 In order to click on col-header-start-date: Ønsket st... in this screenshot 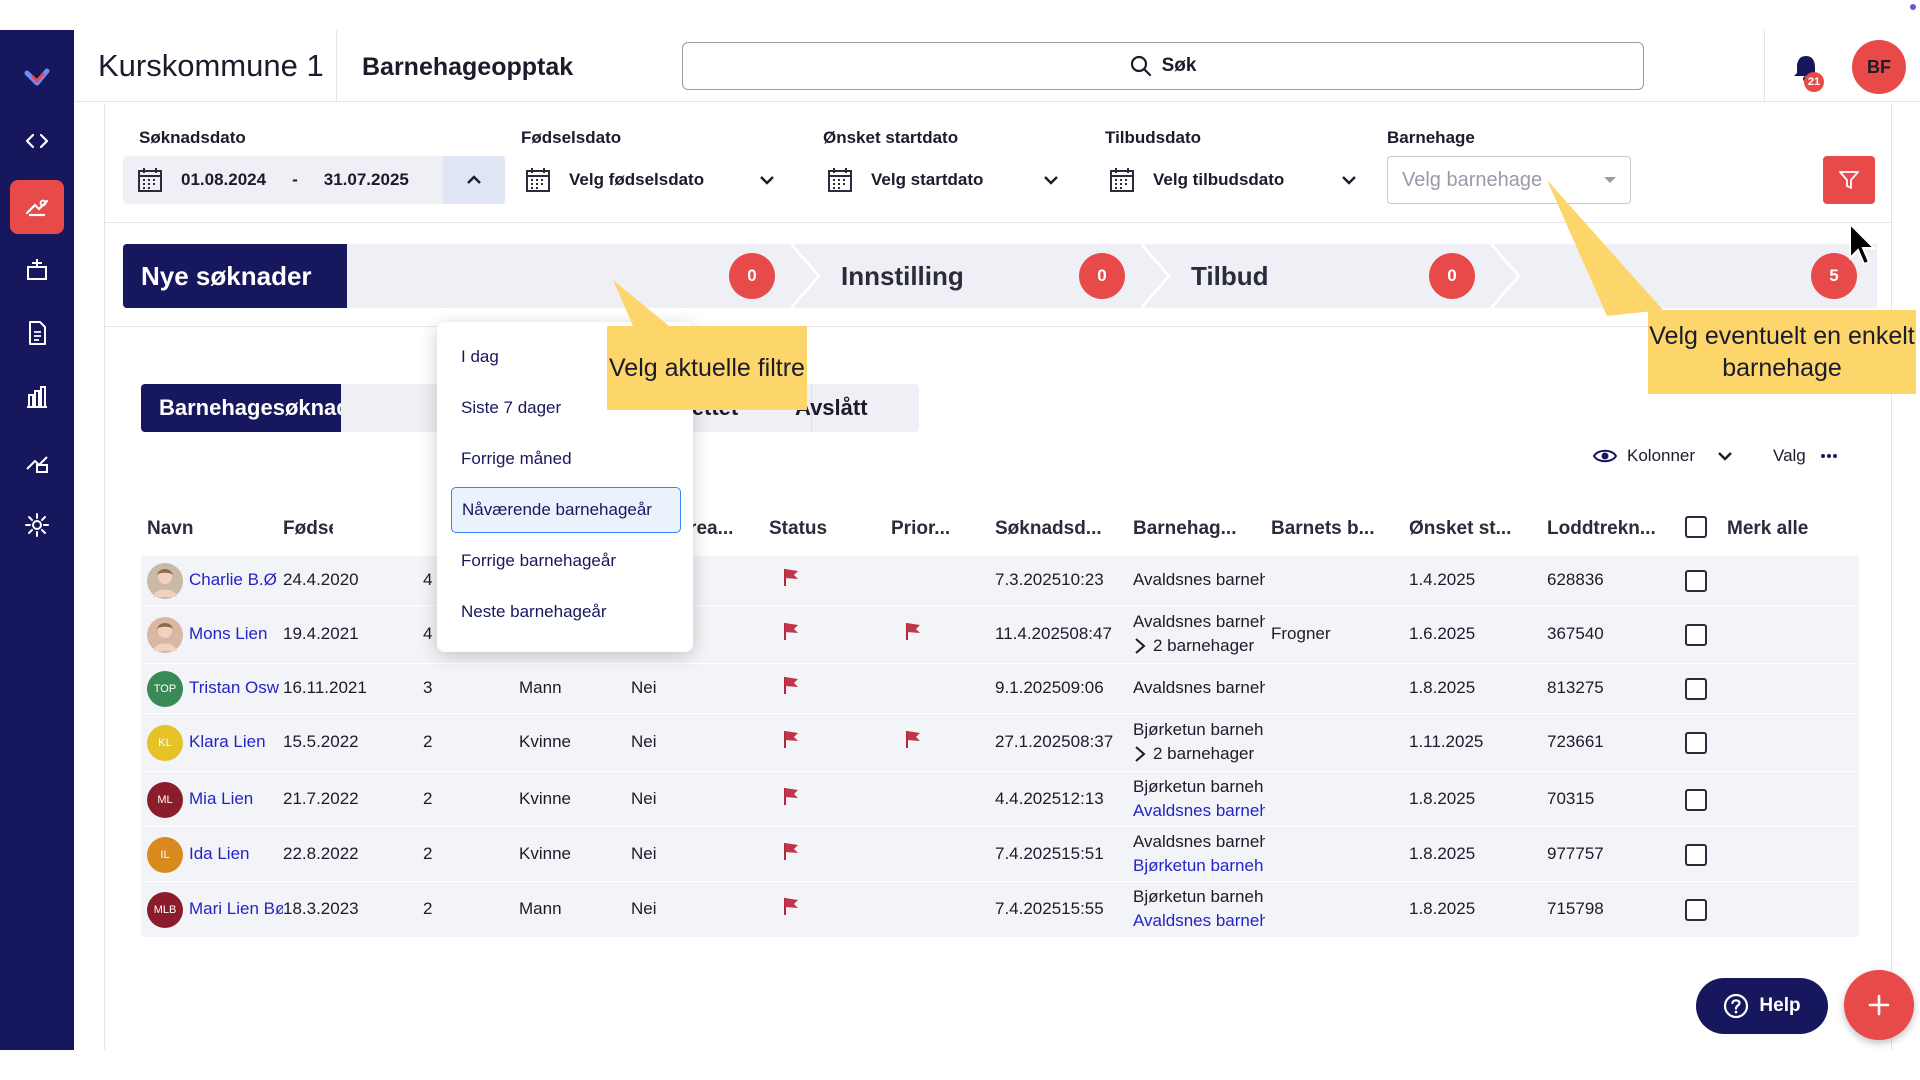, I will do `click(1460, 529)`.